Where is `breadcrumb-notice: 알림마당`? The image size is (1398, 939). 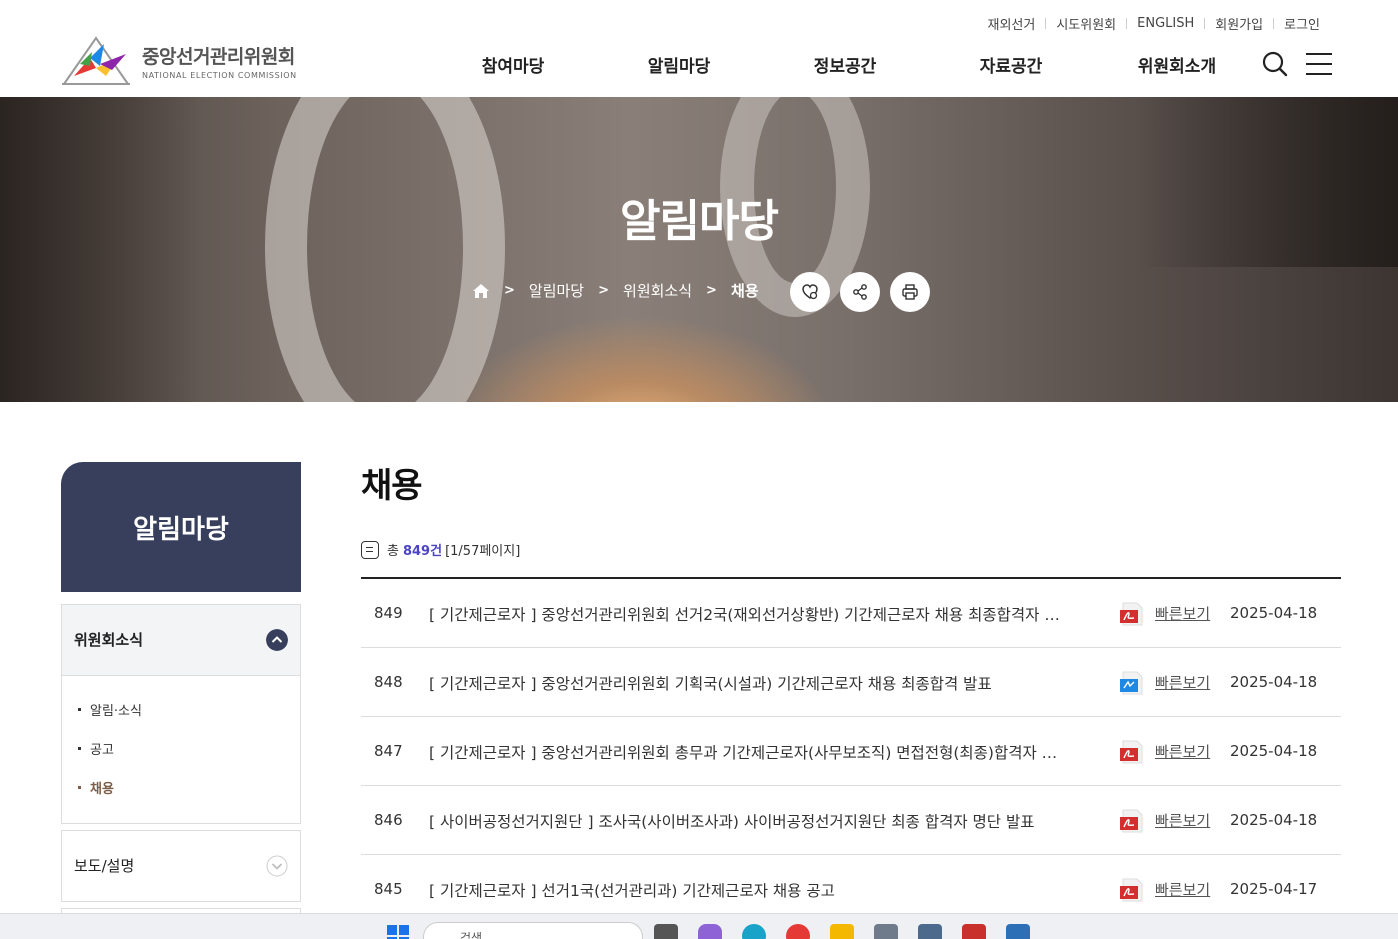
breadcrumb-notice: 알림마당 is located at coordinates (556, 290).